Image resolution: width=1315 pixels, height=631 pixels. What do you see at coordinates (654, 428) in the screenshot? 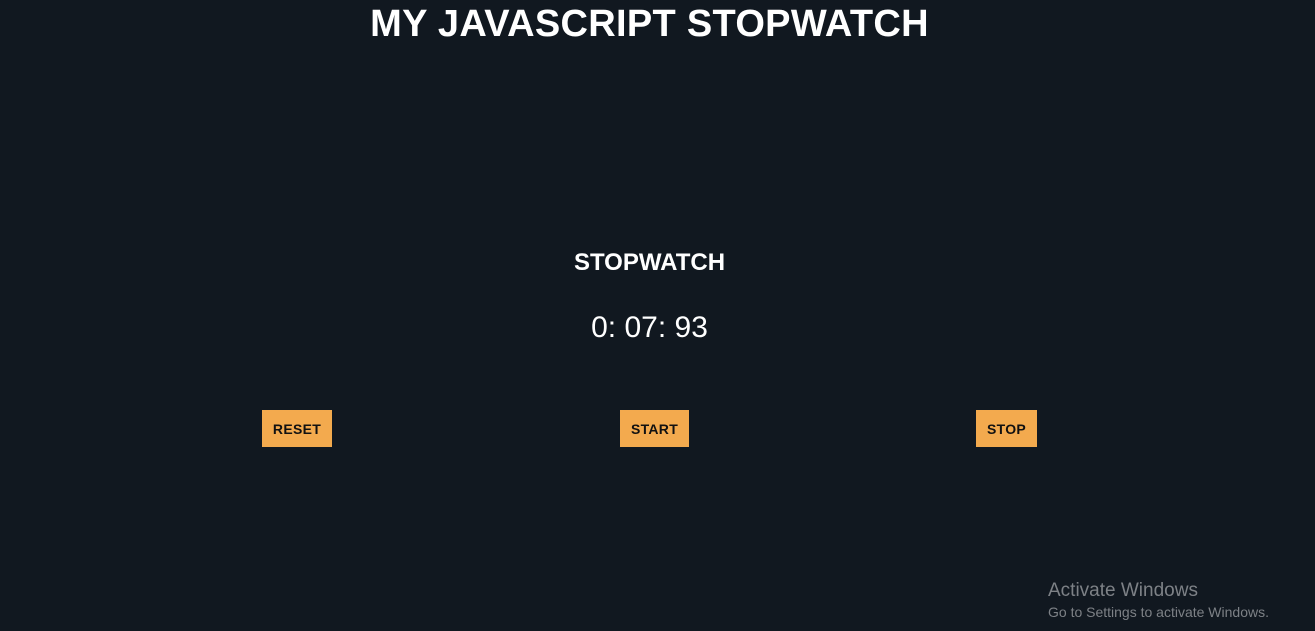
I see `start-button: START` at bounding box center [654, 428].